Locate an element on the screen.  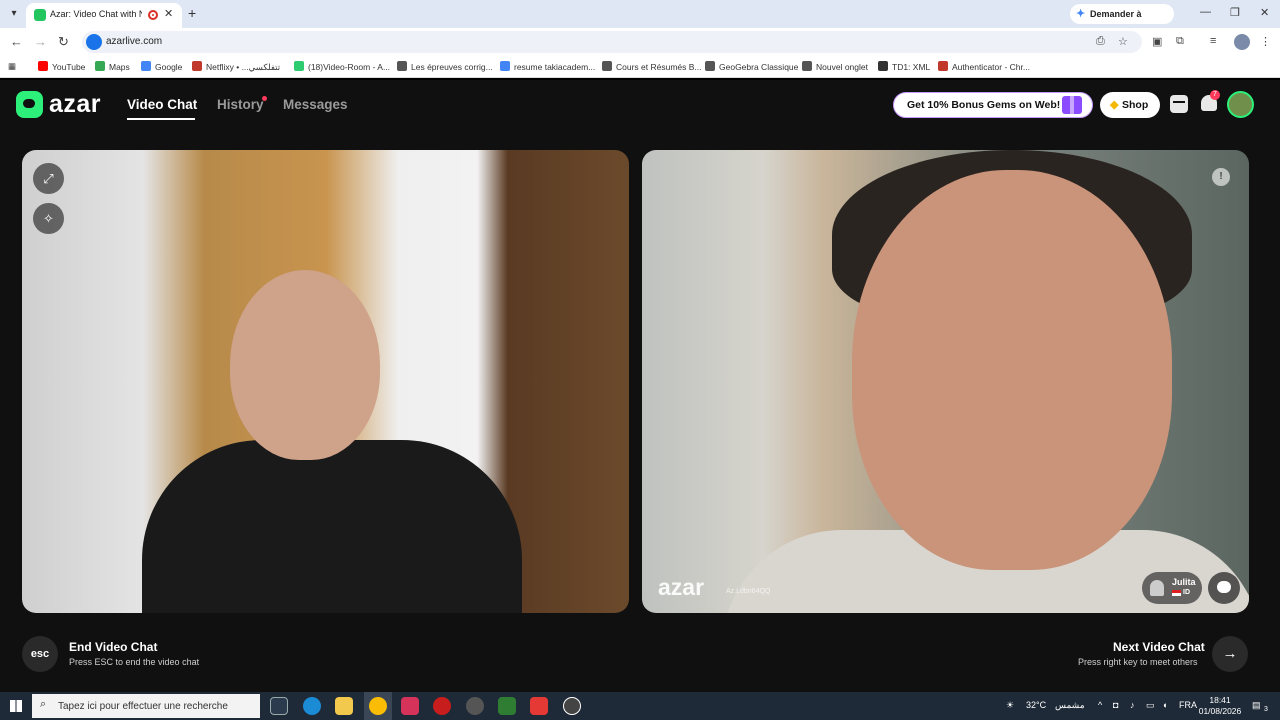
tab-title: Azar: Video Chat with New is located at coordinates (96, 14).